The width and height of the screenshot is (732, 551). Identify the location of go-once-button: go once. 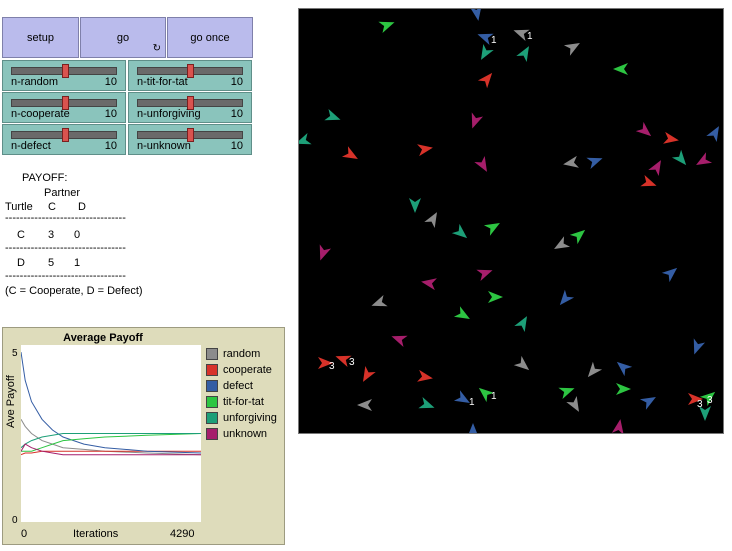
(210, 37).